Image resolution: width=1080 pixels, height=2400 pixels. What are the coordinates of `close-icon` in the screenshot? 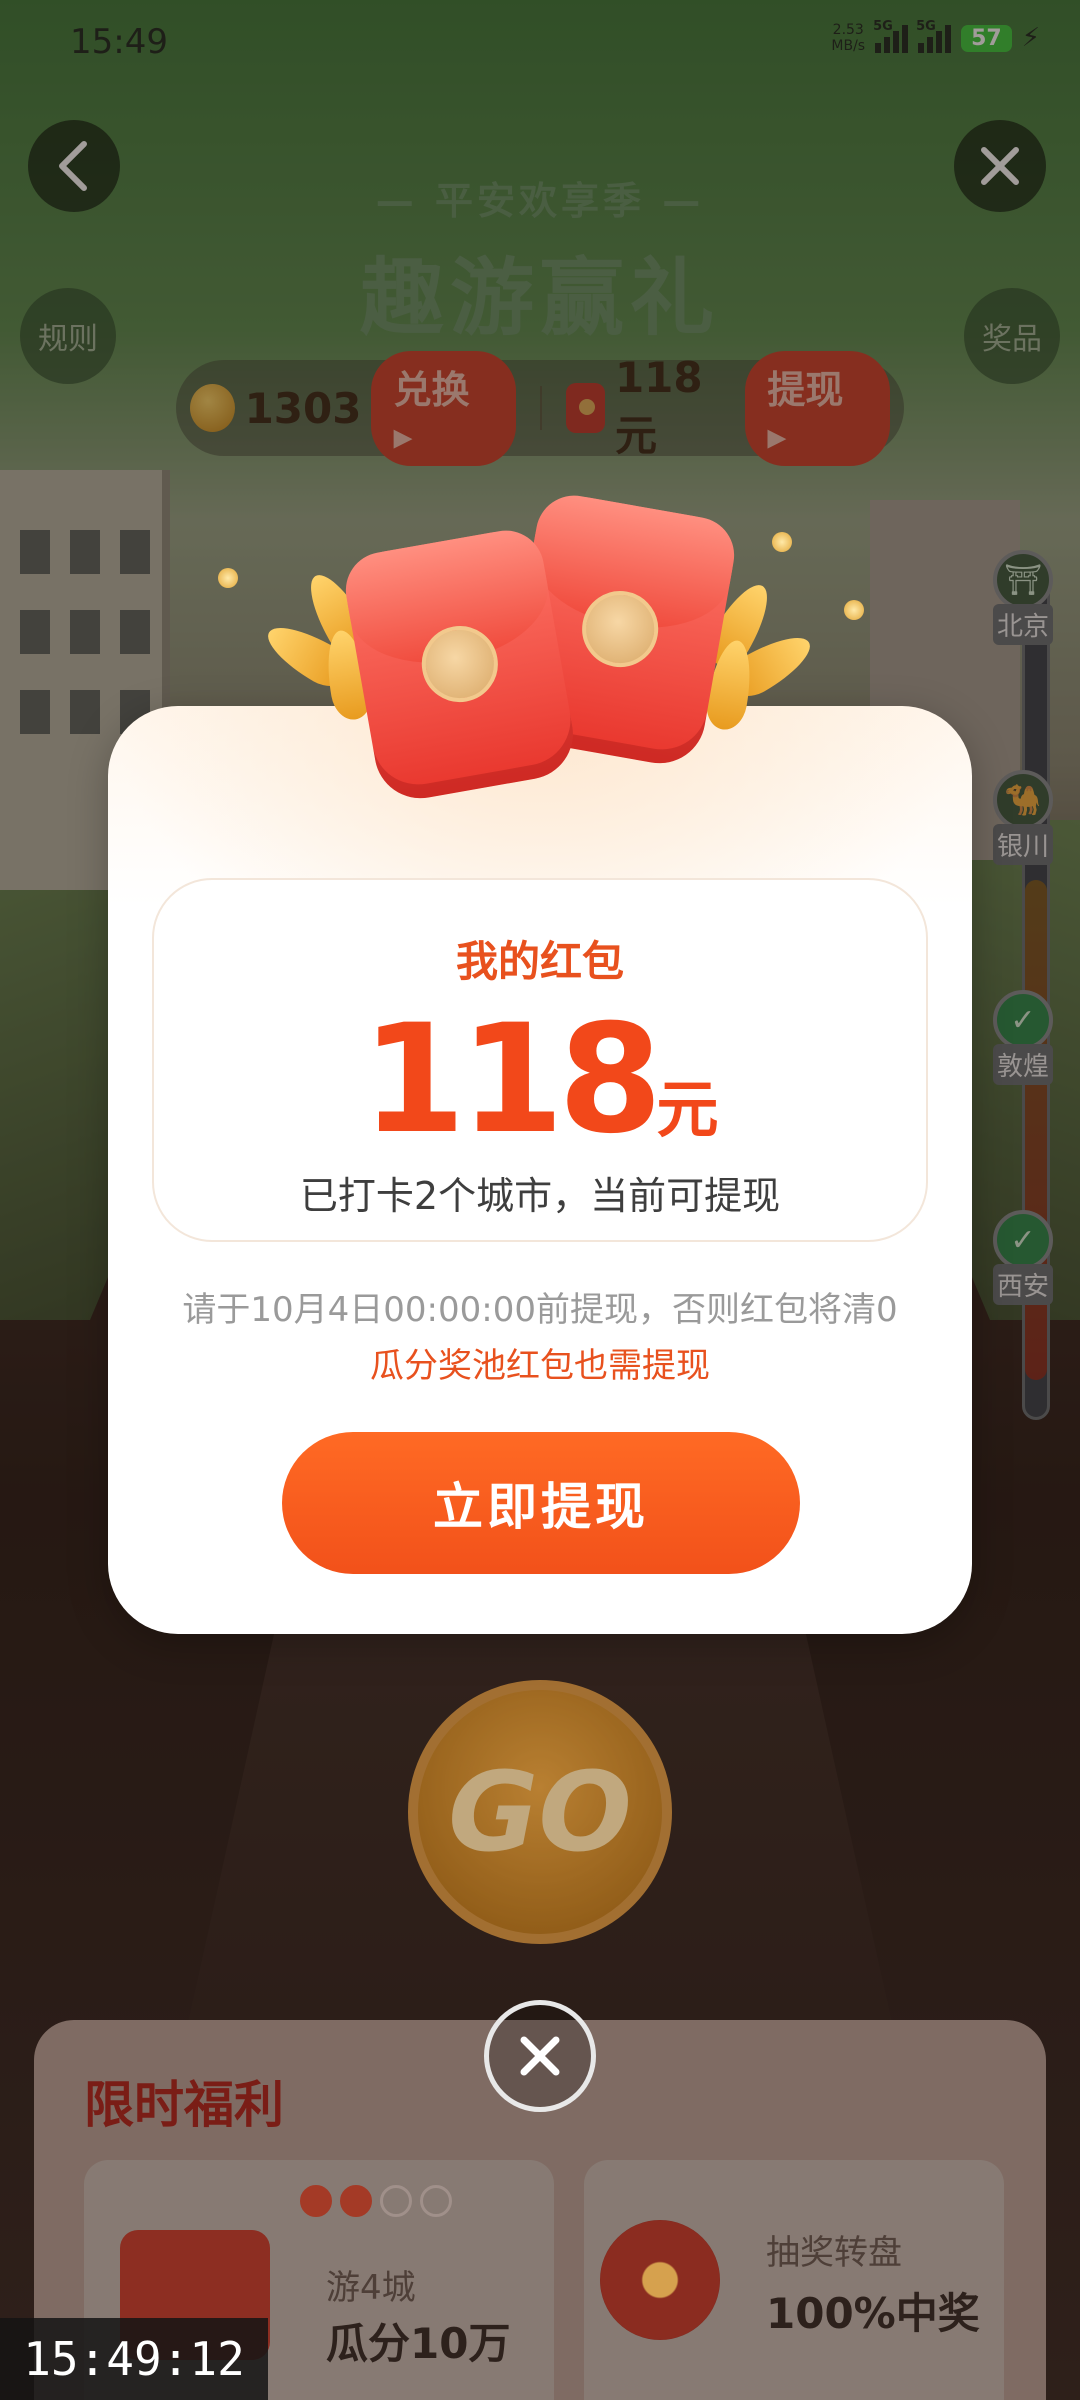 It's located at (540, 2056).